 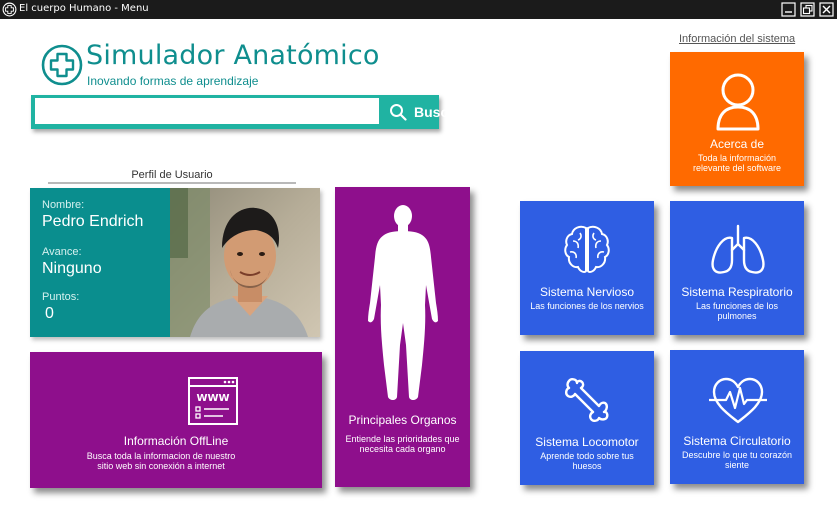 I want to click on restore-icon, so click(x=807, y=9).